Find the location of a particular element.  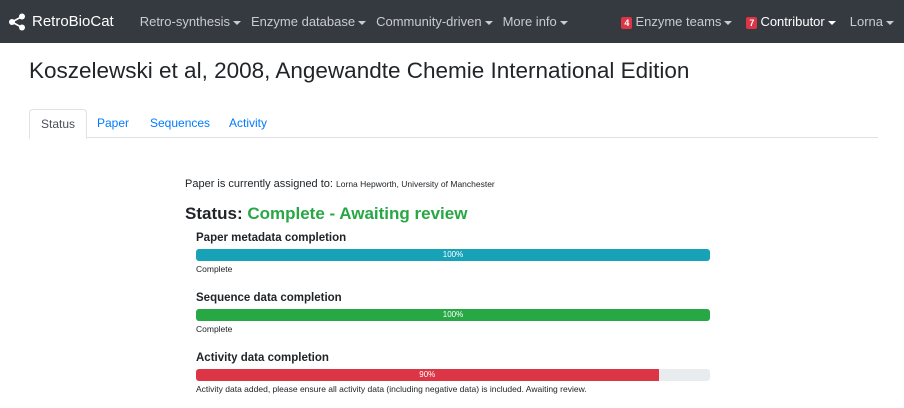

status-label: Status: is located at coordinates (216, 213).